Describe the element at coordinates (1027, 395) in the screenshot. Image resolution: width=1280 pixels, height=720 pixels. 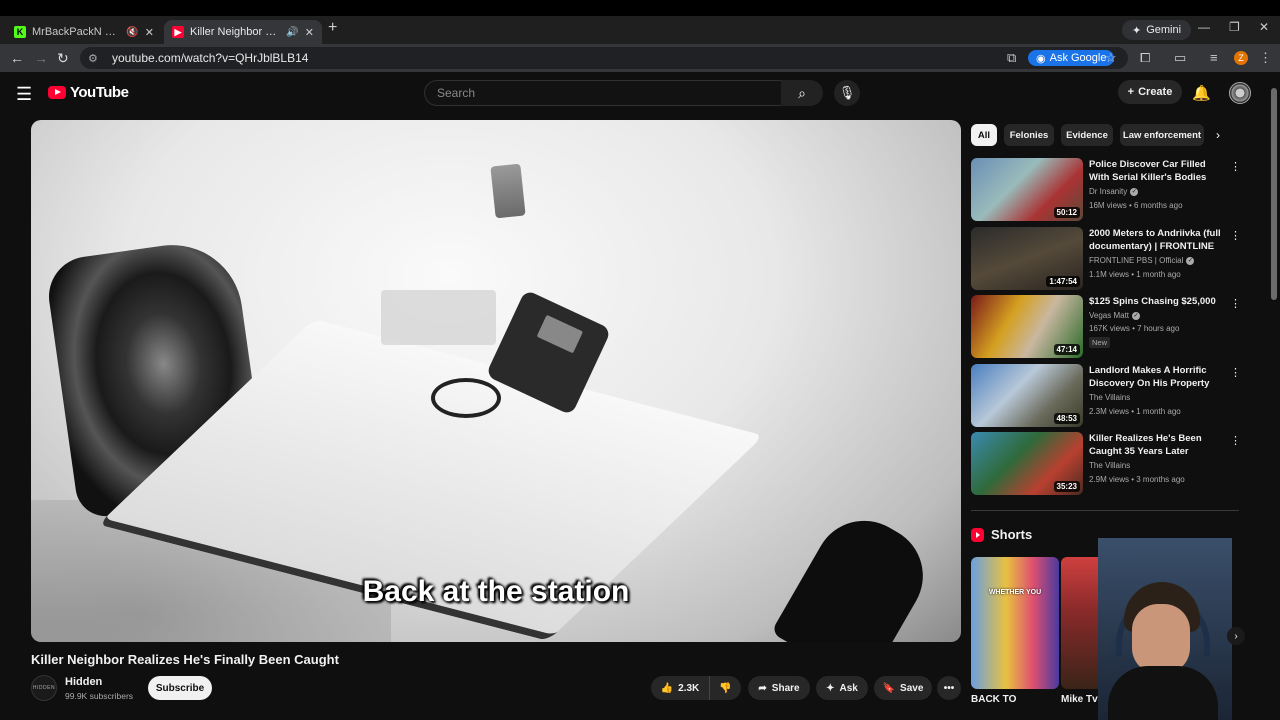
I see `video-thumbnail: 48:53` at that location.